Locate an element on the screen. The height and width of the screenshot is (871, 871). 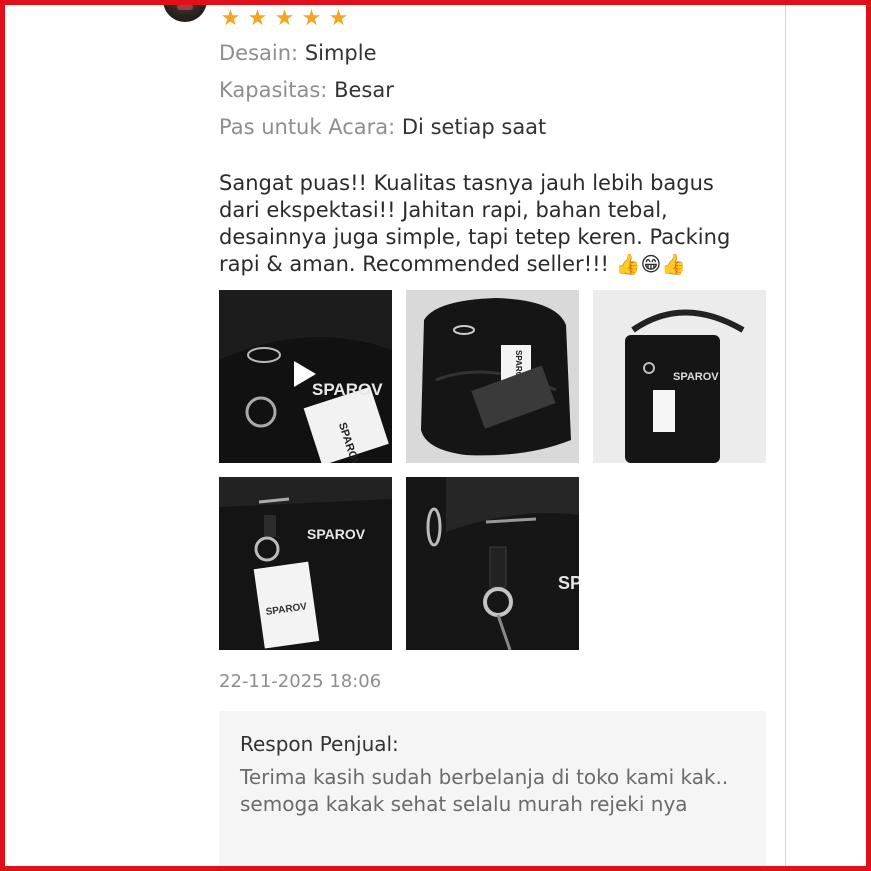
attribute-value: Besar is located at coordinates (364, 90).